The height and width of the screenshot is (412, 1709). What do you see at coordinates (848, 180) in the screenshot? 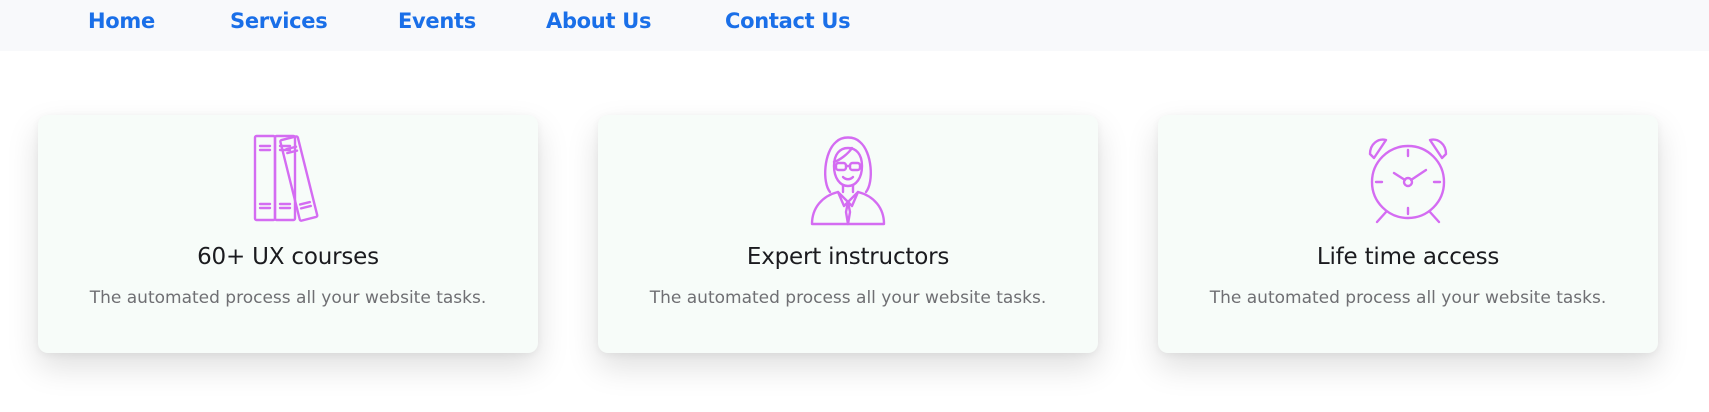
I see `instructor-icon` at bounding box center [848, 180].